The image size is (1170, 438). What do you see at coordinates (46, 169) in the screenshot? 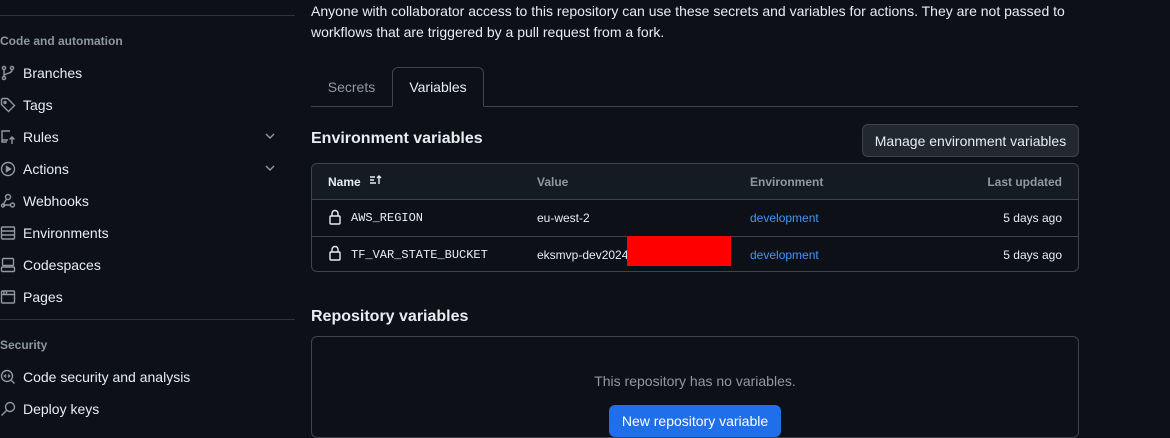
I see `sidebar-item-label: Actions` at bounding box center [46, 169].